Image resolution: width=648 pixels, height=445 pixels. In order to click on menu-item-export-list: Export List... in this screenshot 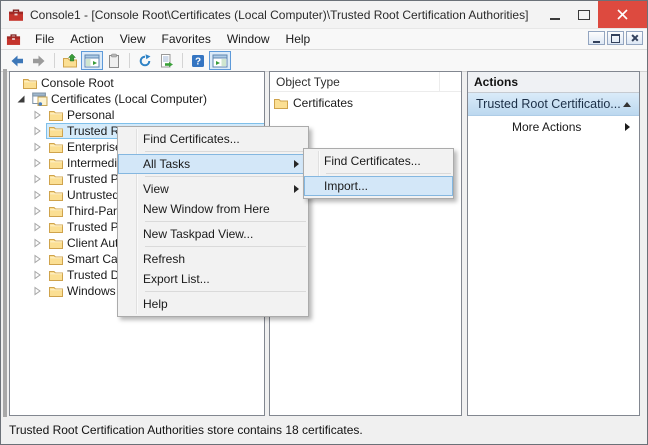, I will do `click(213, 279)`.